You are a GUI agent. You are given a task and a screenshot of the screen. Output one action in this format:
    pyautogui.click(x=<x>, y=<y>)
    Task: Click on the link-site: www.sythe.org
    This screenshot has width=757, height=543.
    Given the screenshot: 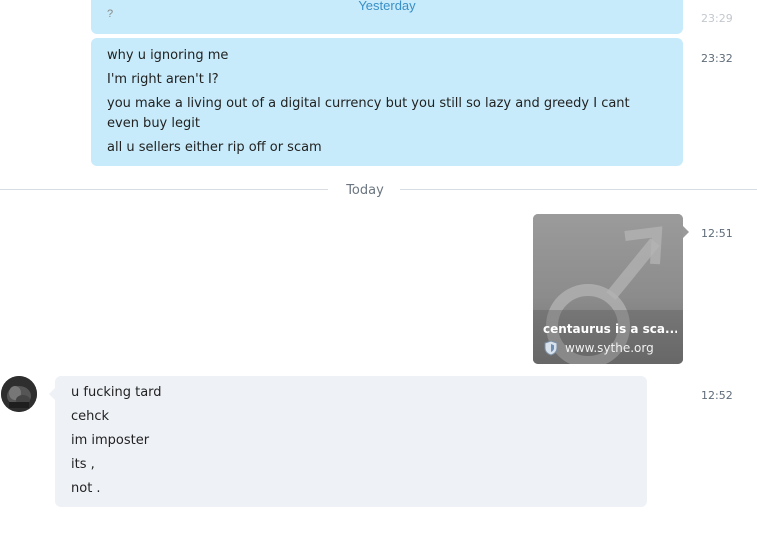 What is the action you would take?
    pyautogui.click(x=609, y=348)
    